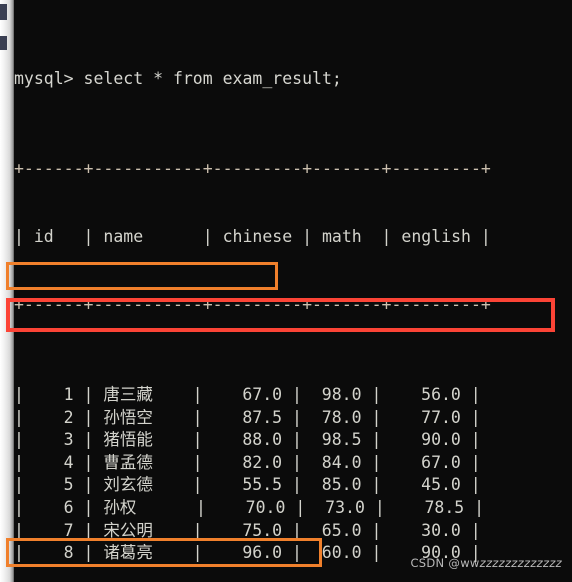  I want to click on cell-name: 孙权, so click(120, 508).